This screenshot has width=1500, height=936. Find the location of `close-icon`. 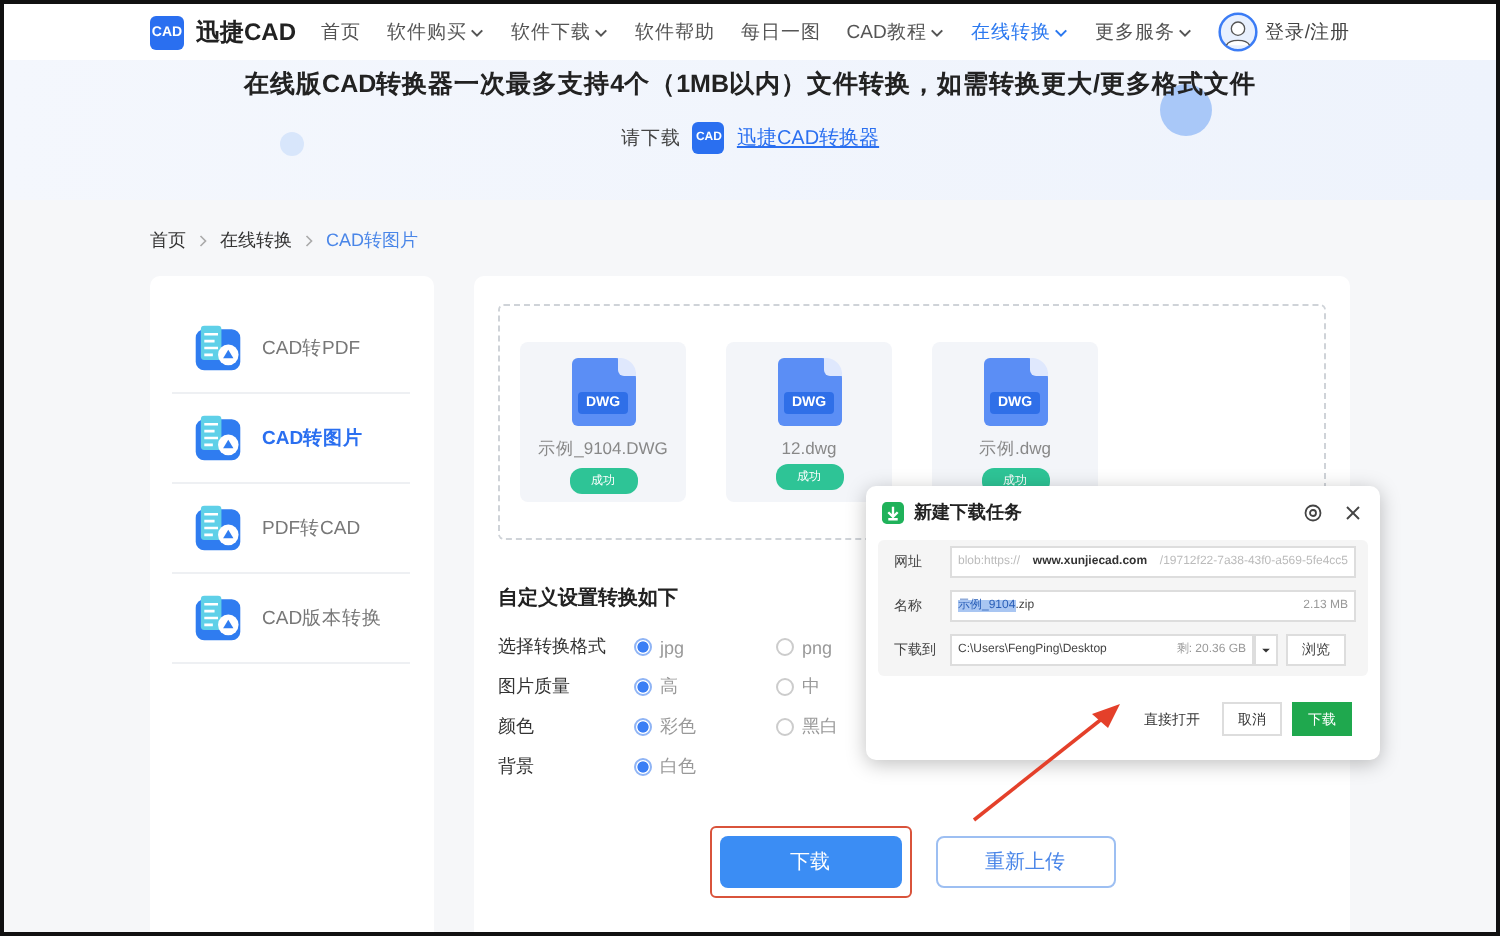

close-icon is located at coordinates (1353, 513).